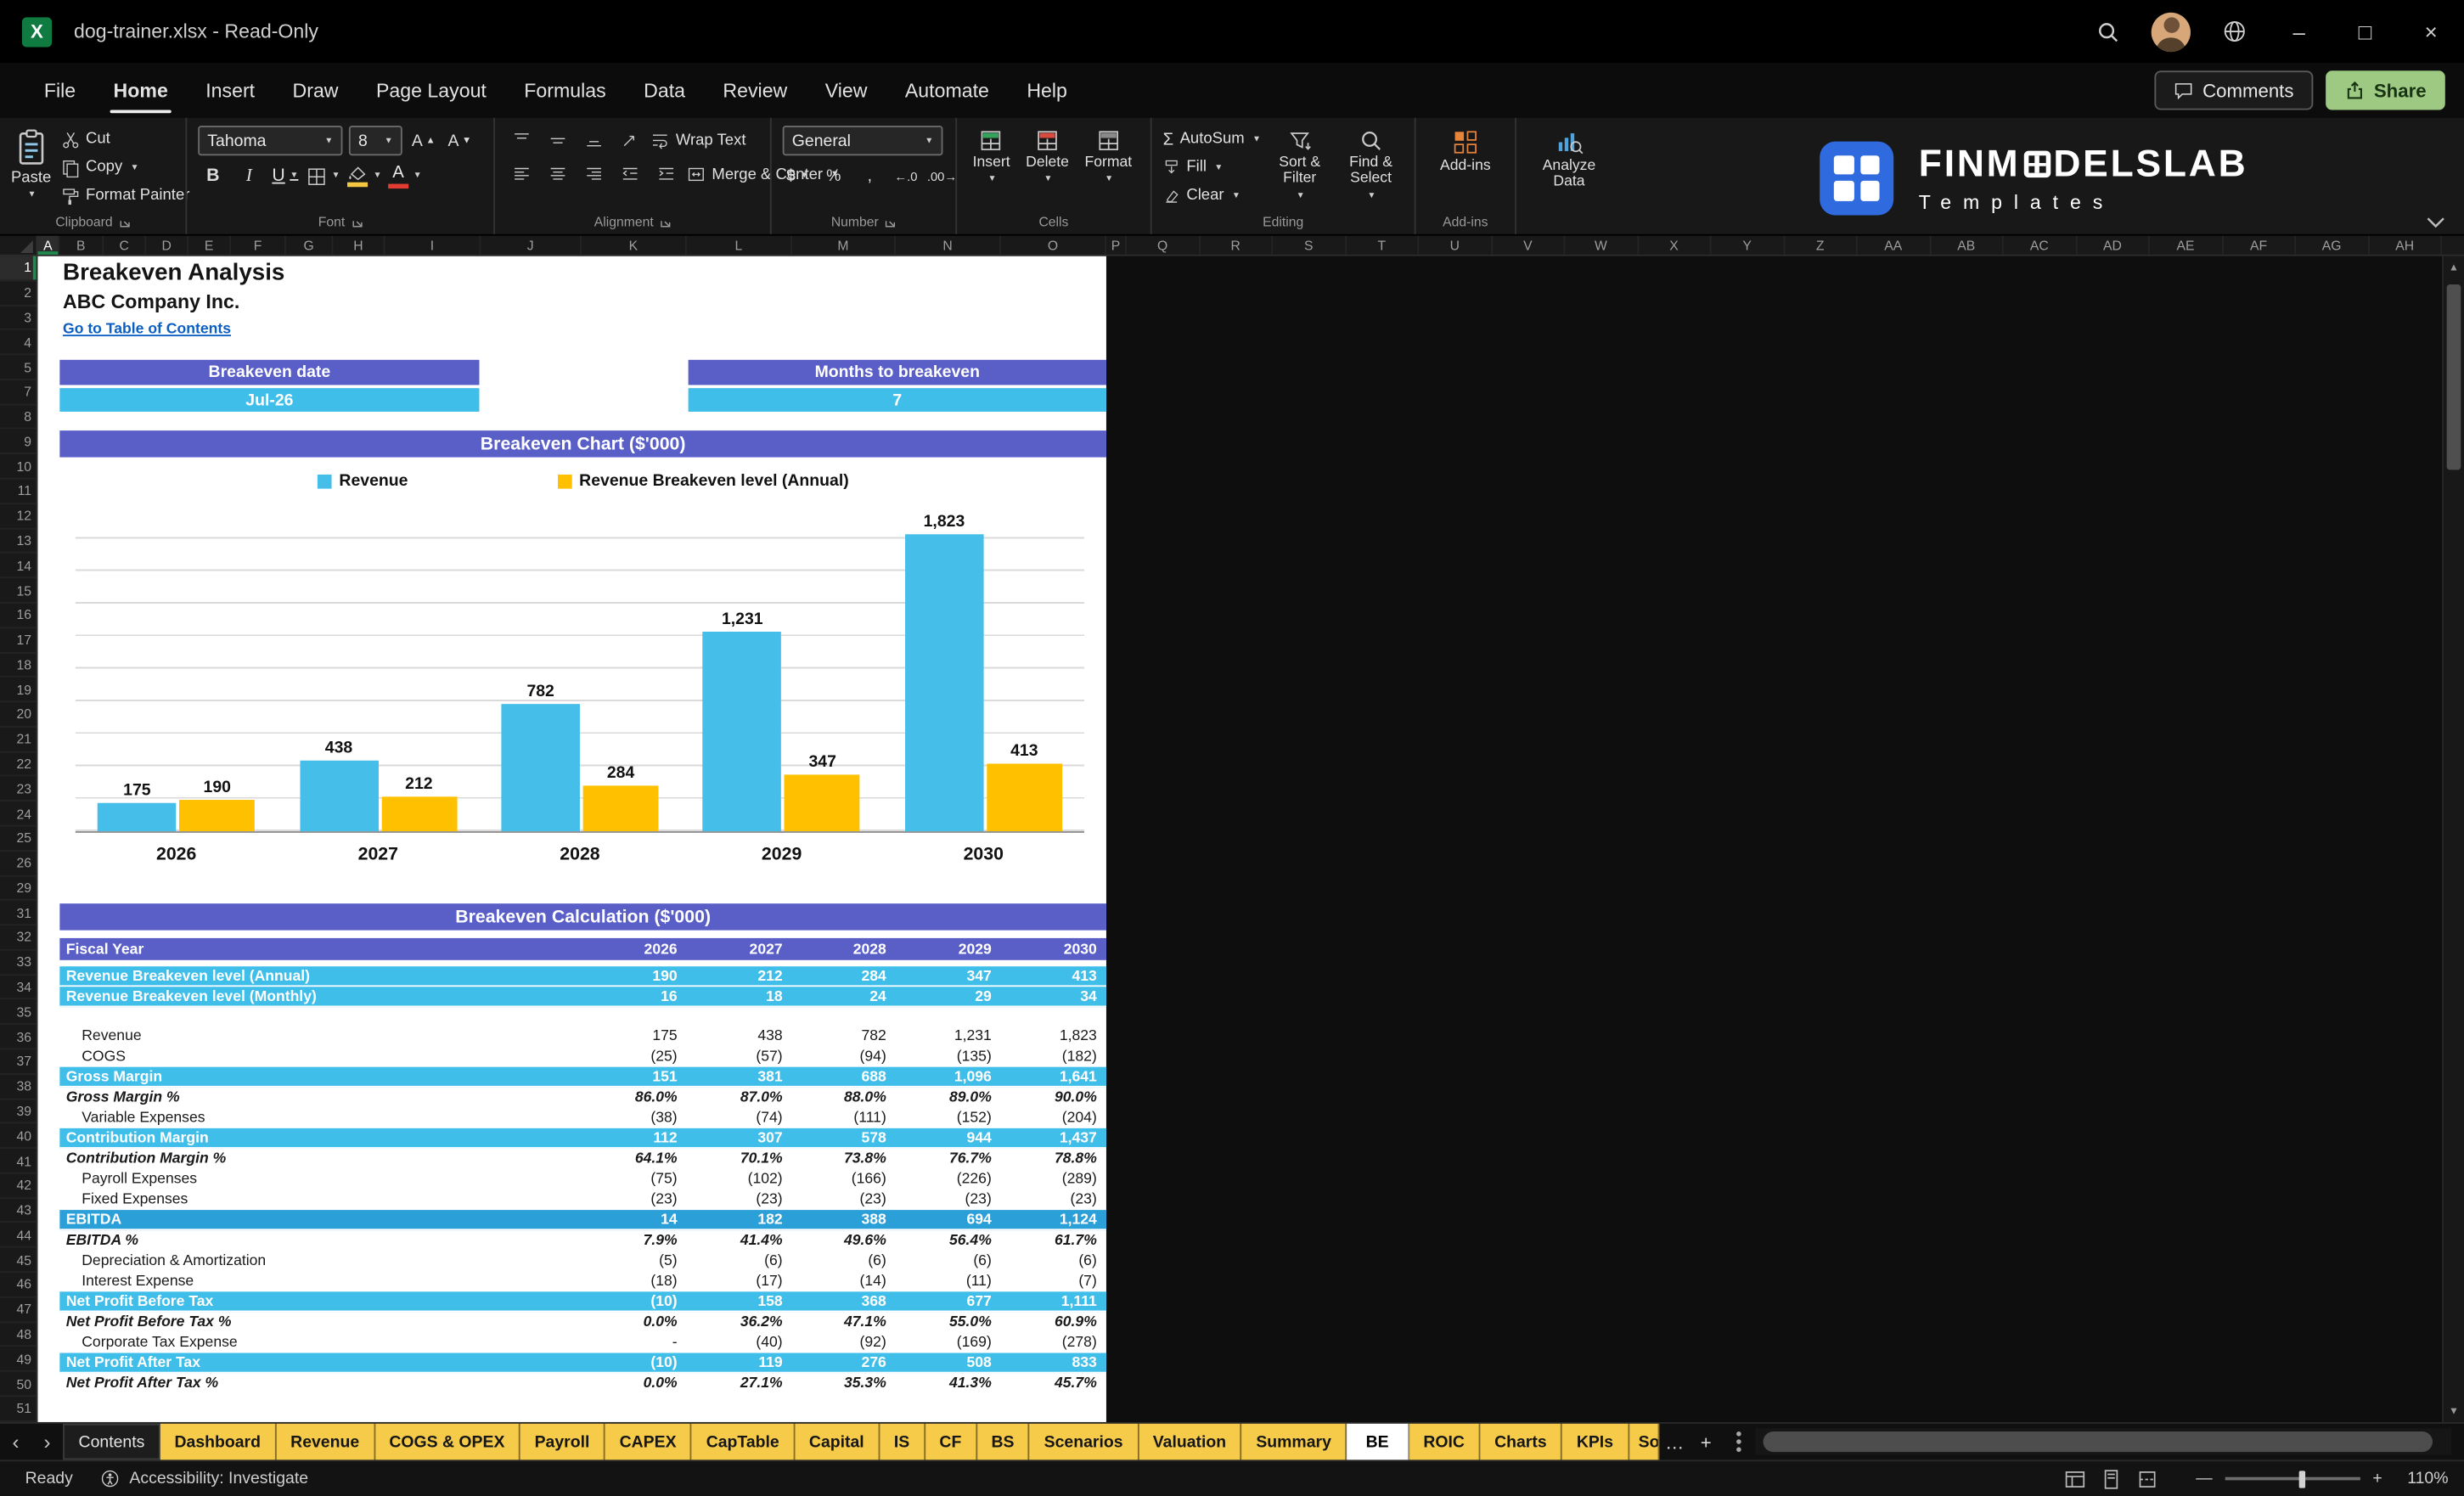  What do you see at coordinates (862, 141) in the screenshot?
I see `number-format-select: General ▼` at bounding box center [862, 141].